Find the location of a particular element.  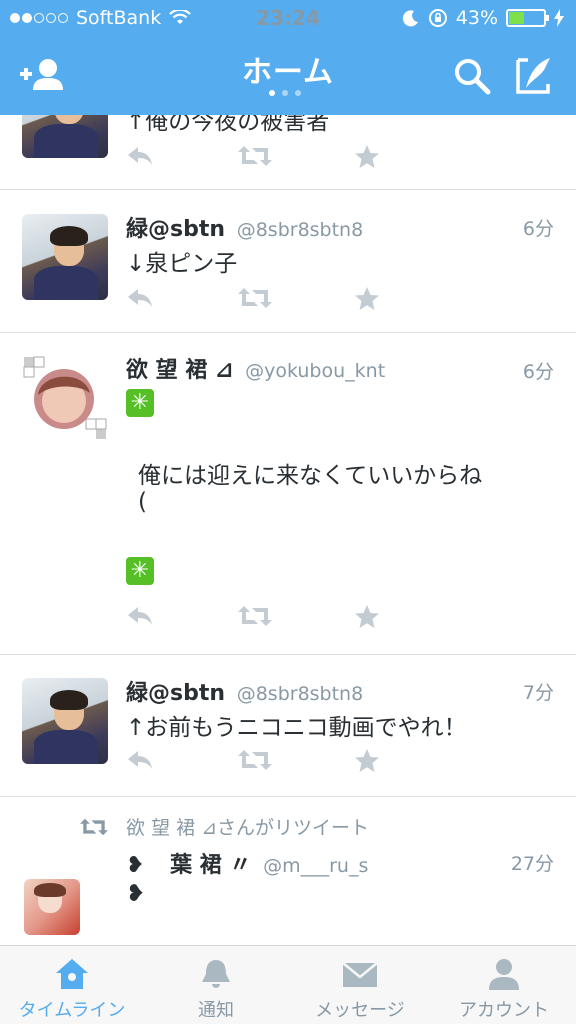

header: SoftBank 23:24 43% ホーム is located at coordinates (288, 57).